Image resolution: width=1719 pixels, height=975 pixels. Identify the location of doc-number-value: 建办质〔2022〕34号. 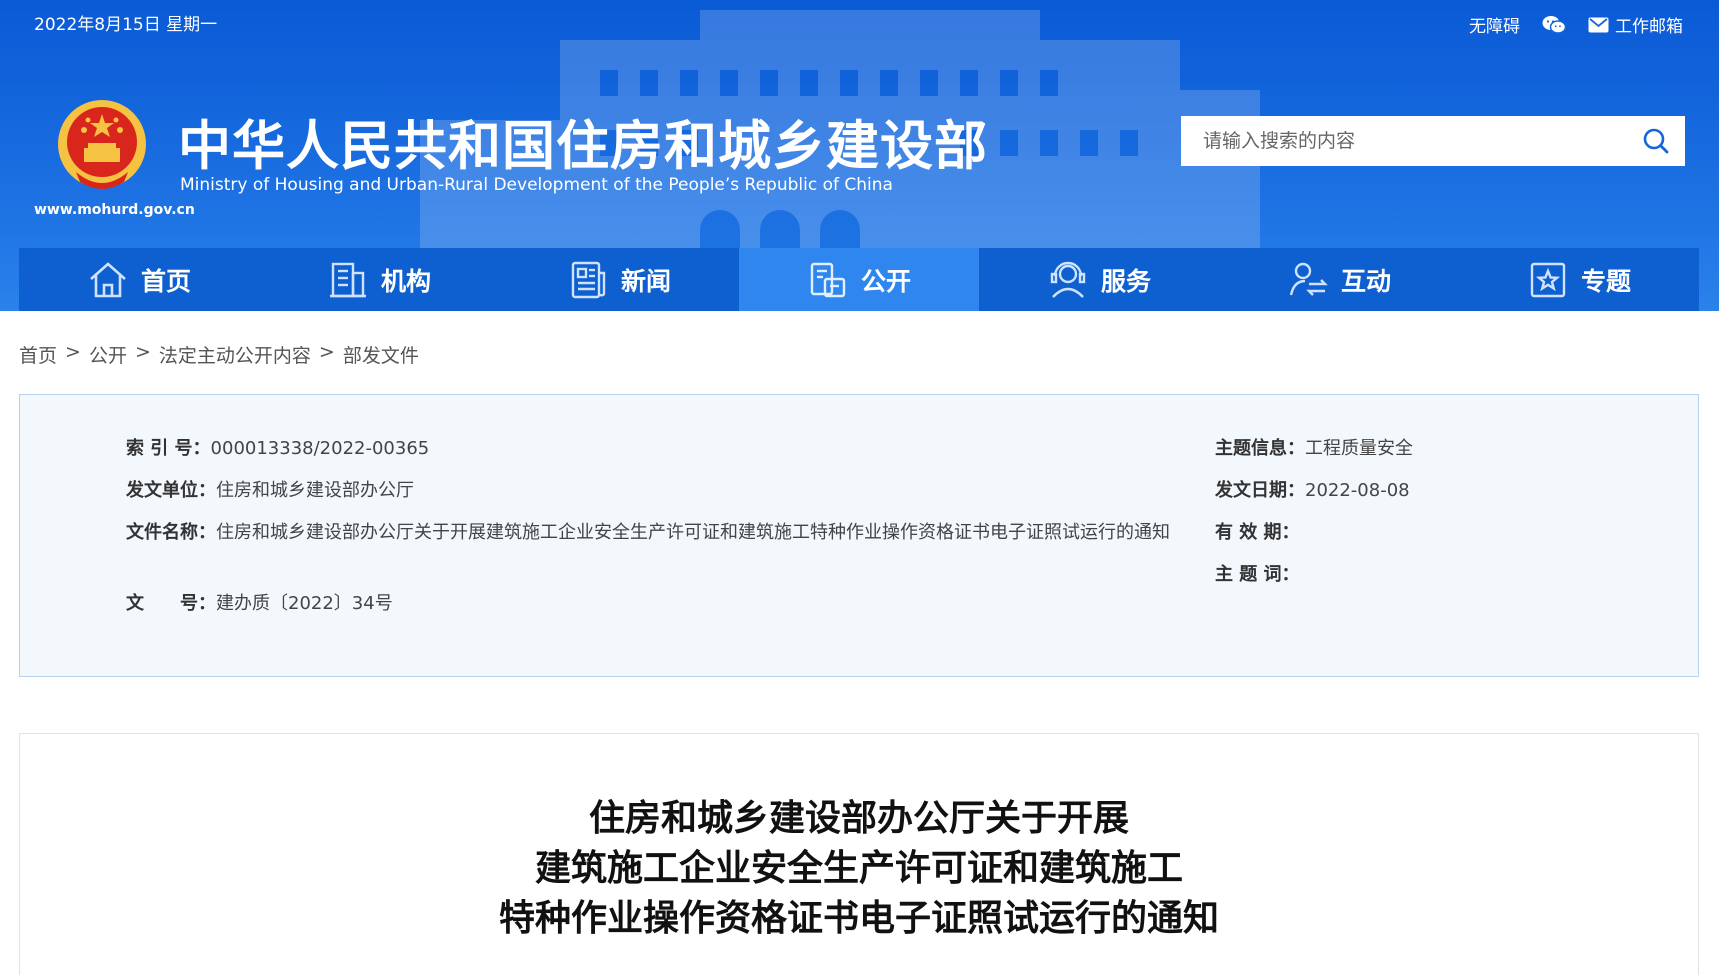
(304, 603).